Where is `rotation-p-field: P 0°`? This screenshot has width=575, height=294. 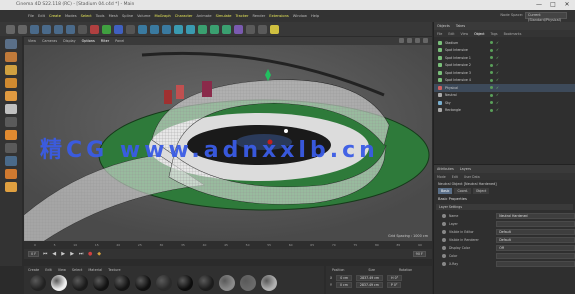
rotation-p-field: P 0° is located at coordinates (394, 284).